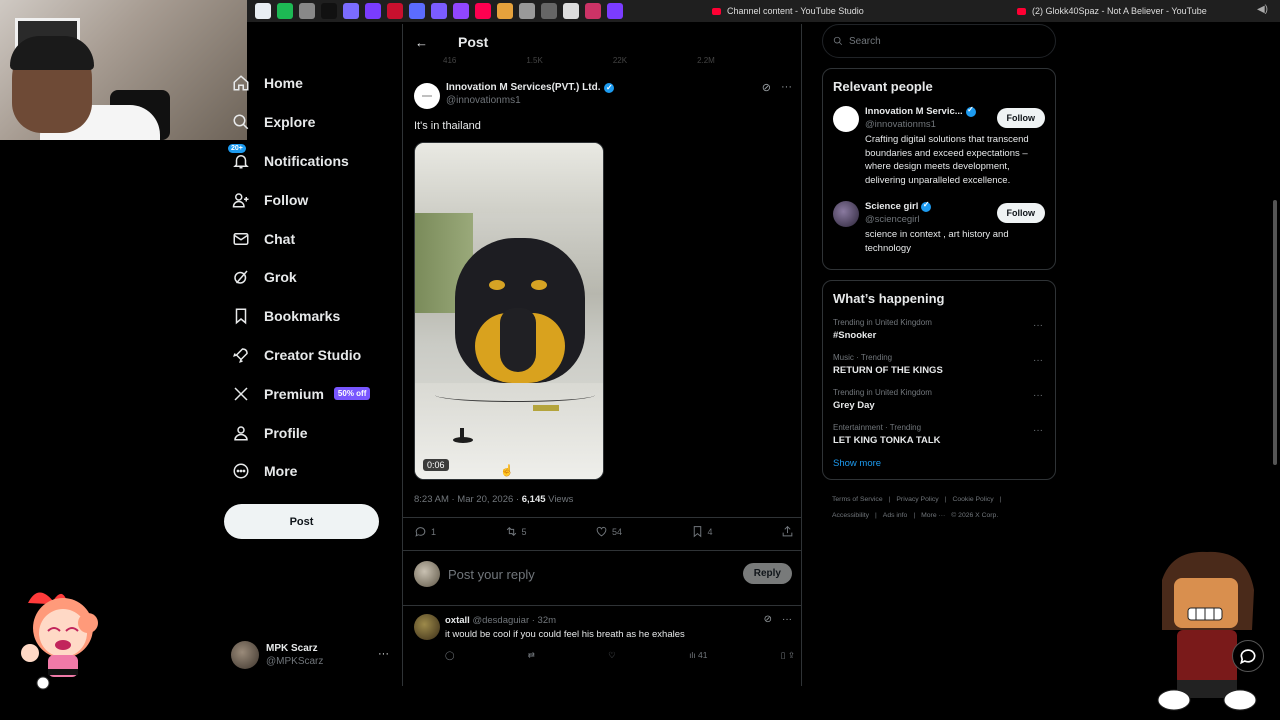  I want to click on trend-name: Grey Day, so click(854, 405).